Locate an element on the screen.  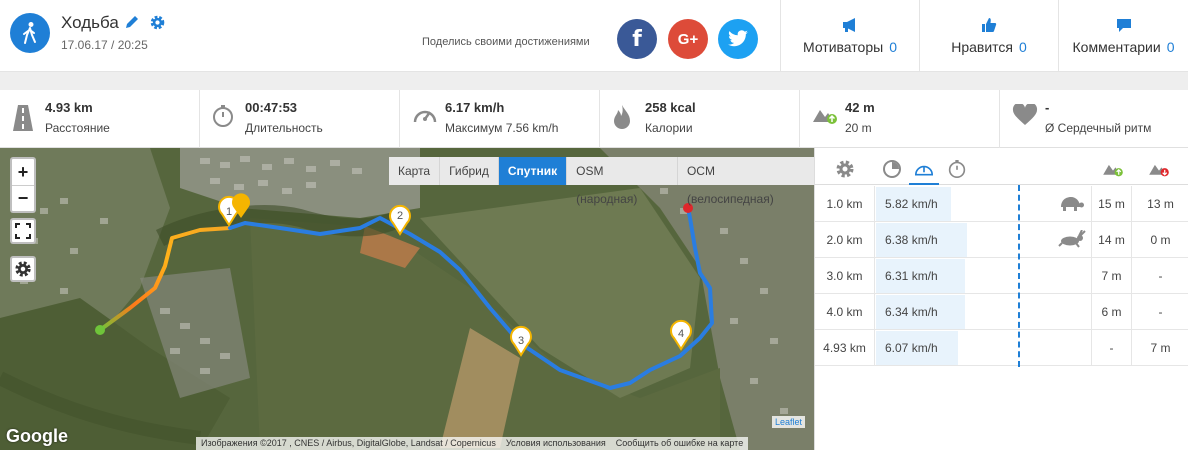
pace-tab is located at coordinates (892, 169).